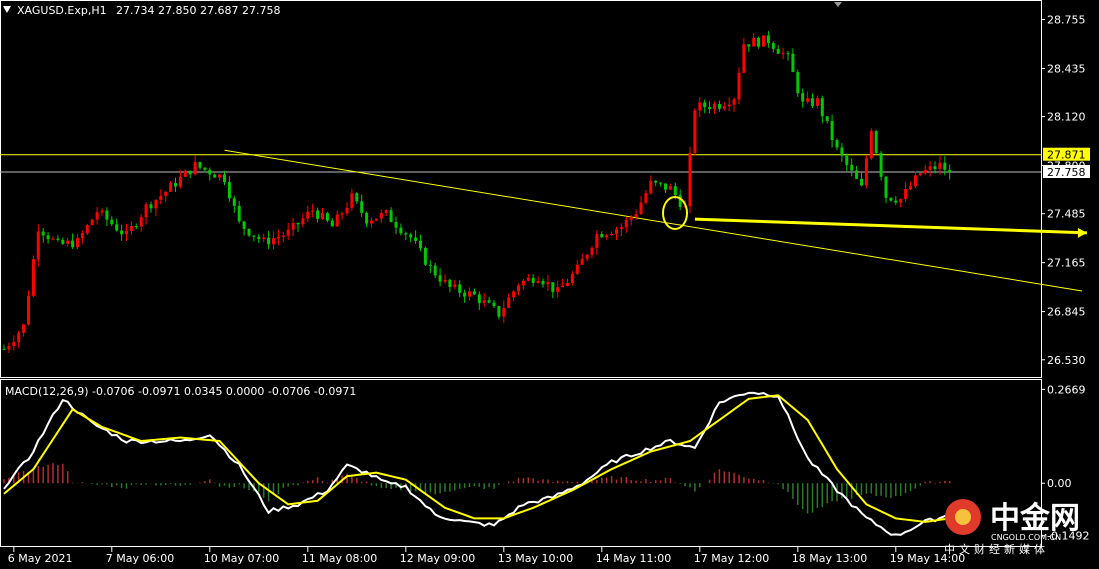 The image size is (1099, 569). Describe the element at coordinates (996, 549) in the screenshot. I see `watermark-slogan: 中文财经新媒体` at that location.